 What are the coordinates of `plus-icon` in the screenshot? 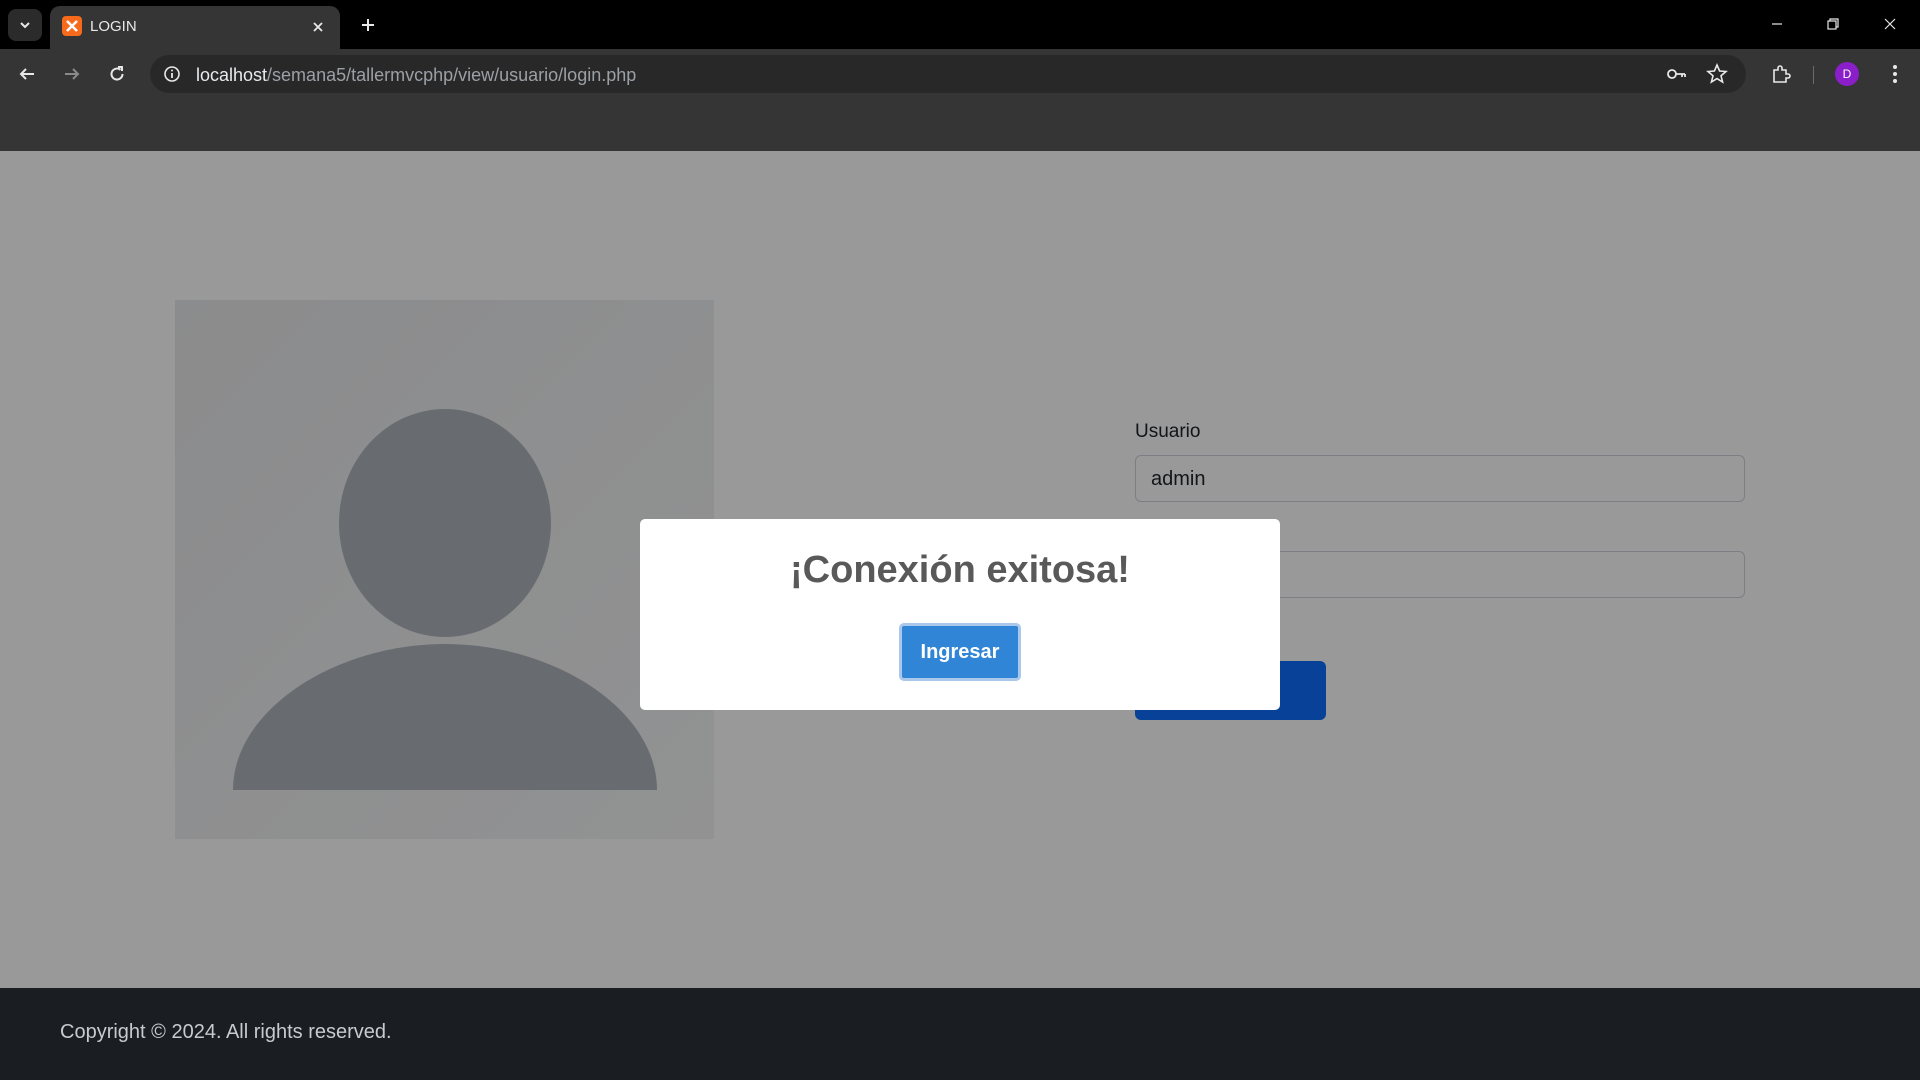 It's located at (368, 25).